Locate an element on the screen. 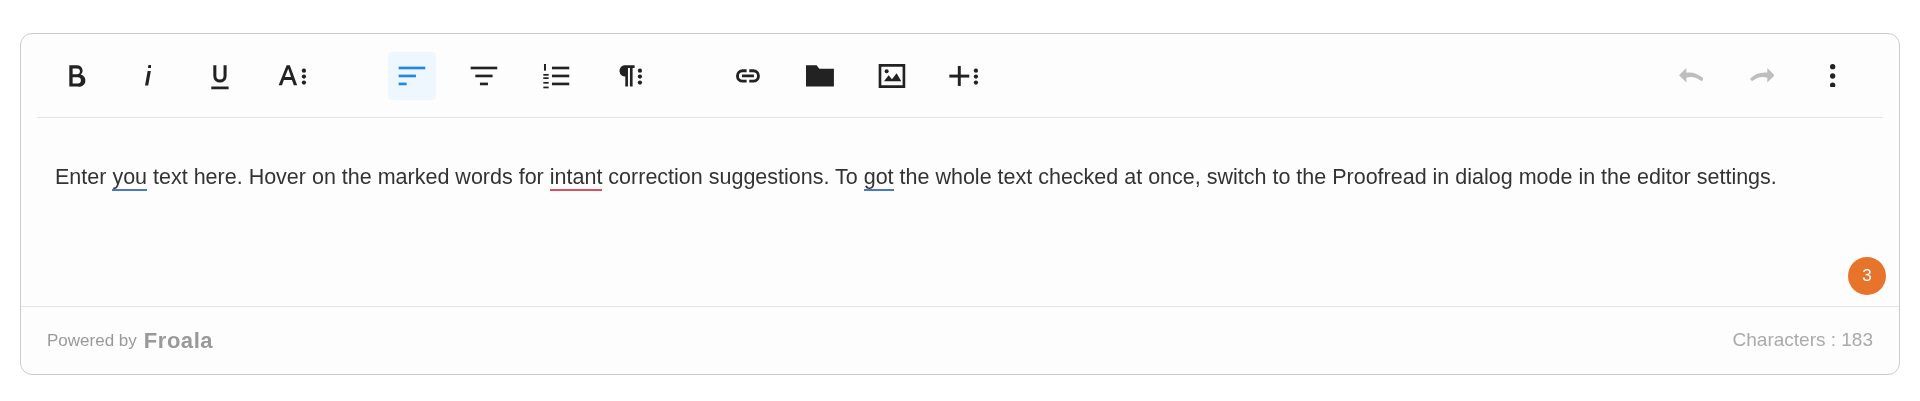 This screenshot has width=1920, height=401. italic-icon is located at coordinates (148, 75).